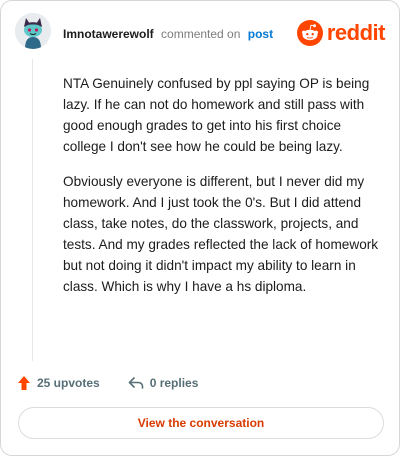  Describe the element at coordinates (201, 423) in the screenshot. I see `view-conversation-button: View the conversation` at that location.